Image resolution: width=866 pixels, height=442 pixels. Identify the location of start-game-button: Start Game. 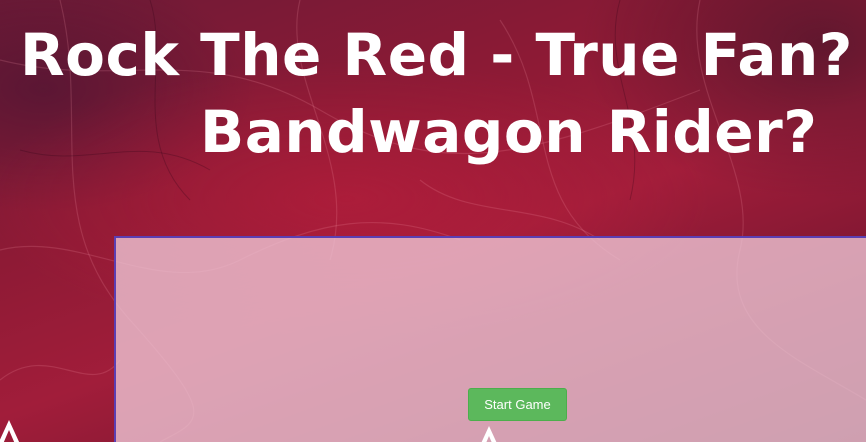
(517, 404).